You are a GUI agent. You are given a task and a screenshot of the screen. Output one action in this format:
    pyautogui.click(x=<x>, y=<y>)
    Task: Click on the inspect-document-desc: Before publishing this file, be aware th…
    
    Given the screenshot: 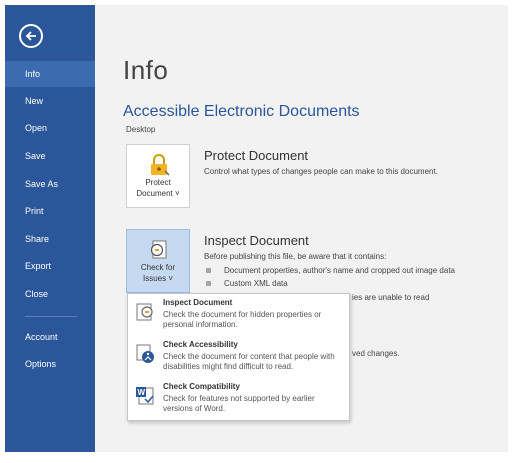 What is the action you would take?
    pyautogui.click(x=295, y=256)
    